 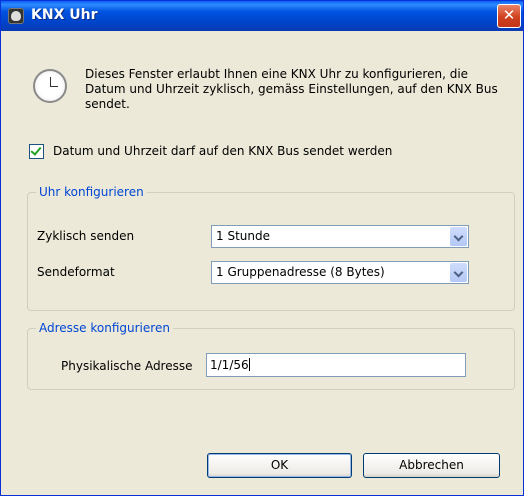 I want to click on cyclic-send-value: 1 Stunde, so click(x=243, y=236).